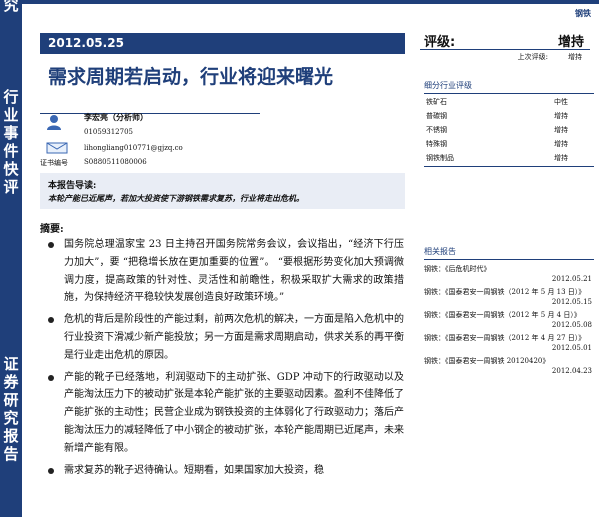 The height and width of the screenshot is (517, 599). I want to click on analyst-divider, so click(150, 113).